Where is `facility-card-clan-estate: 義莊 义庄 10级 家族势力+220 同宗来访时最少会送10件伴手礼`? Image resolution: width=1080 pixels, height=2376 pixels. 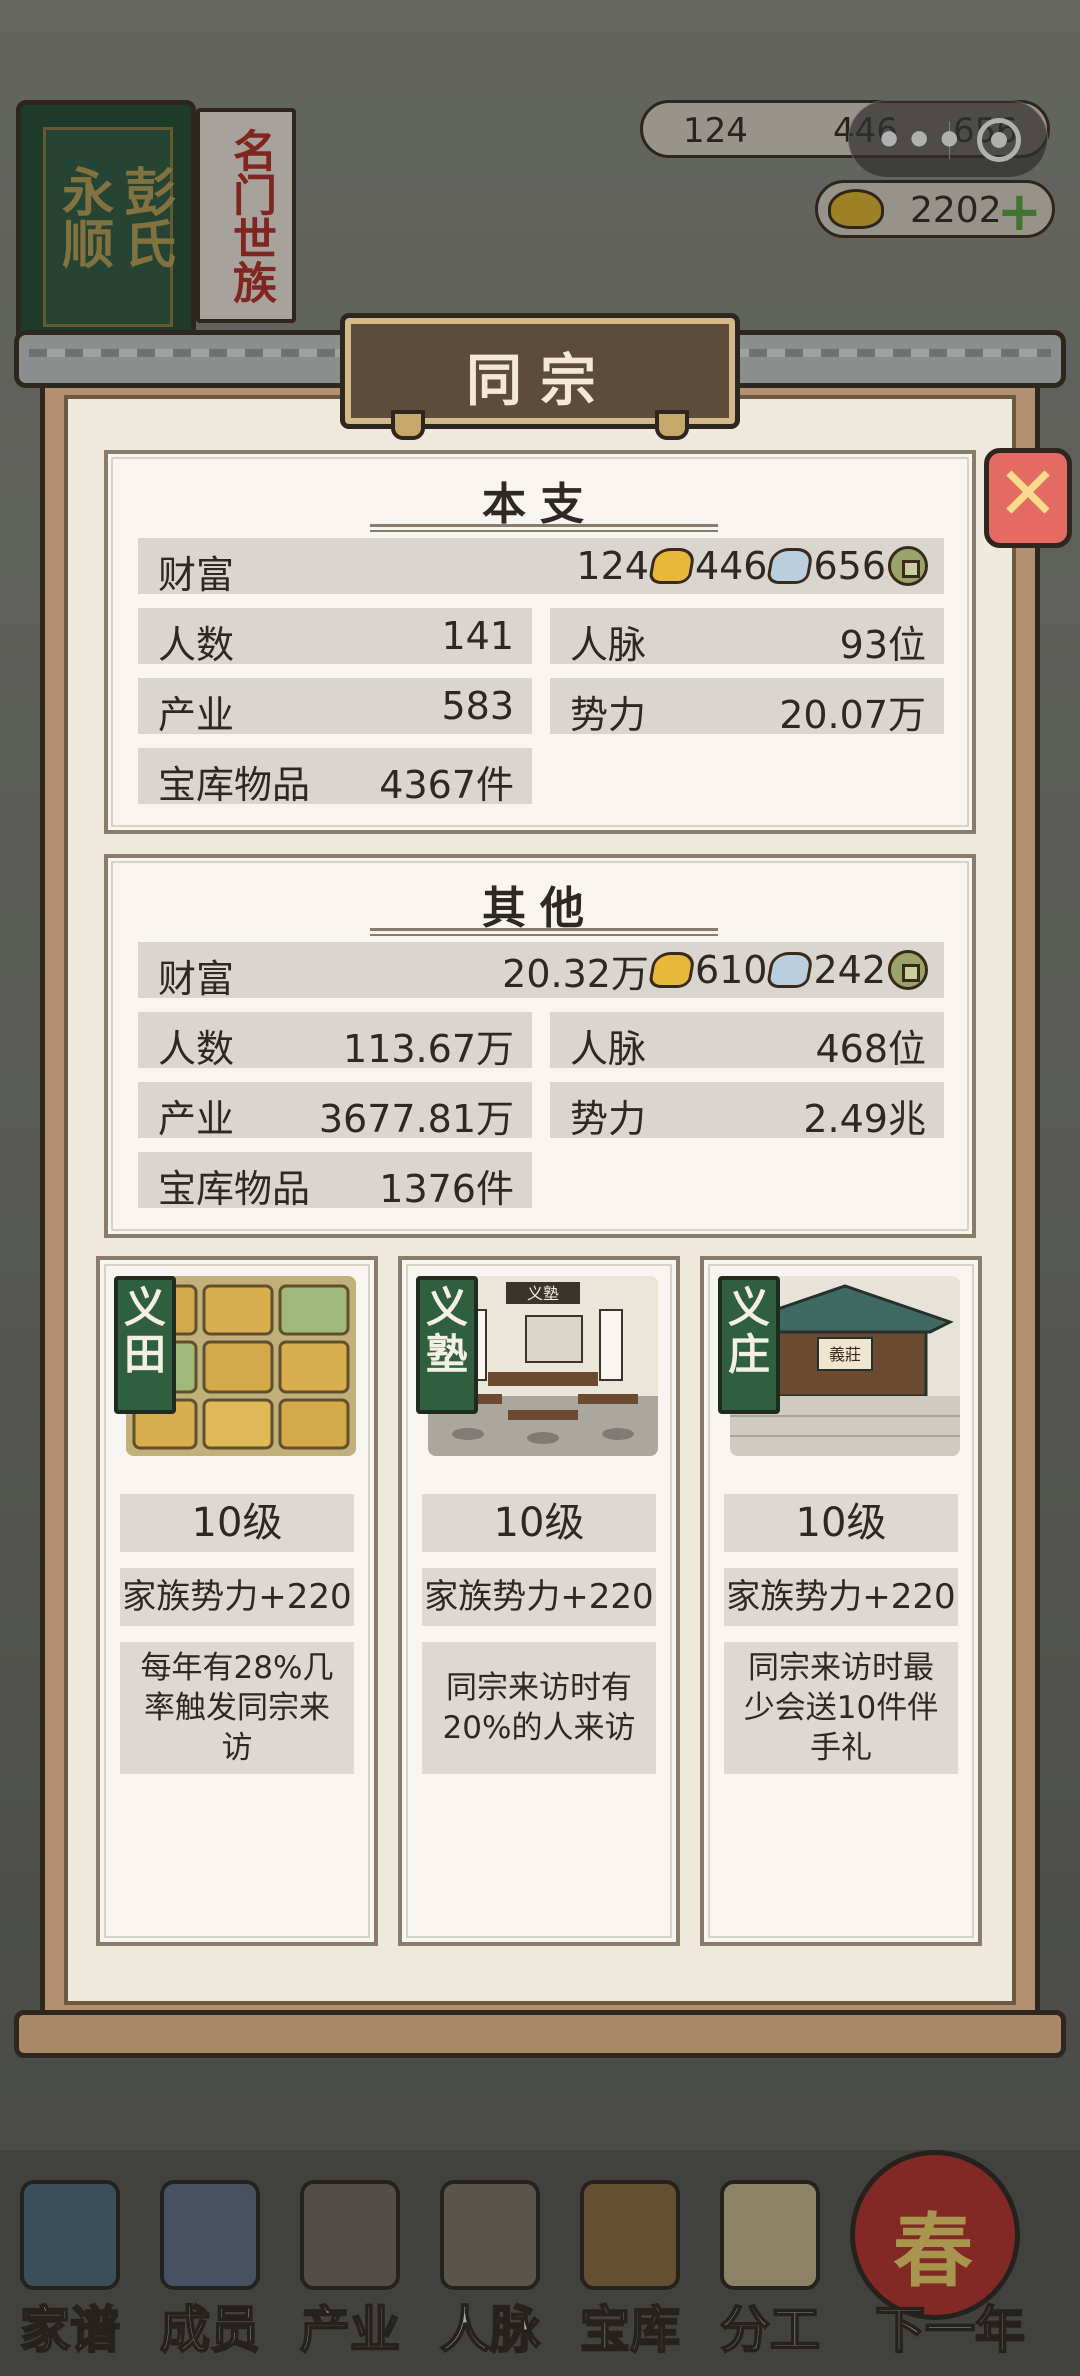 facility-card-clan-estate: 義莊 义庄 10级 家族势力+220 同宗来访时最少会送10件伴手礼 is located at coordinates (841, 1601).